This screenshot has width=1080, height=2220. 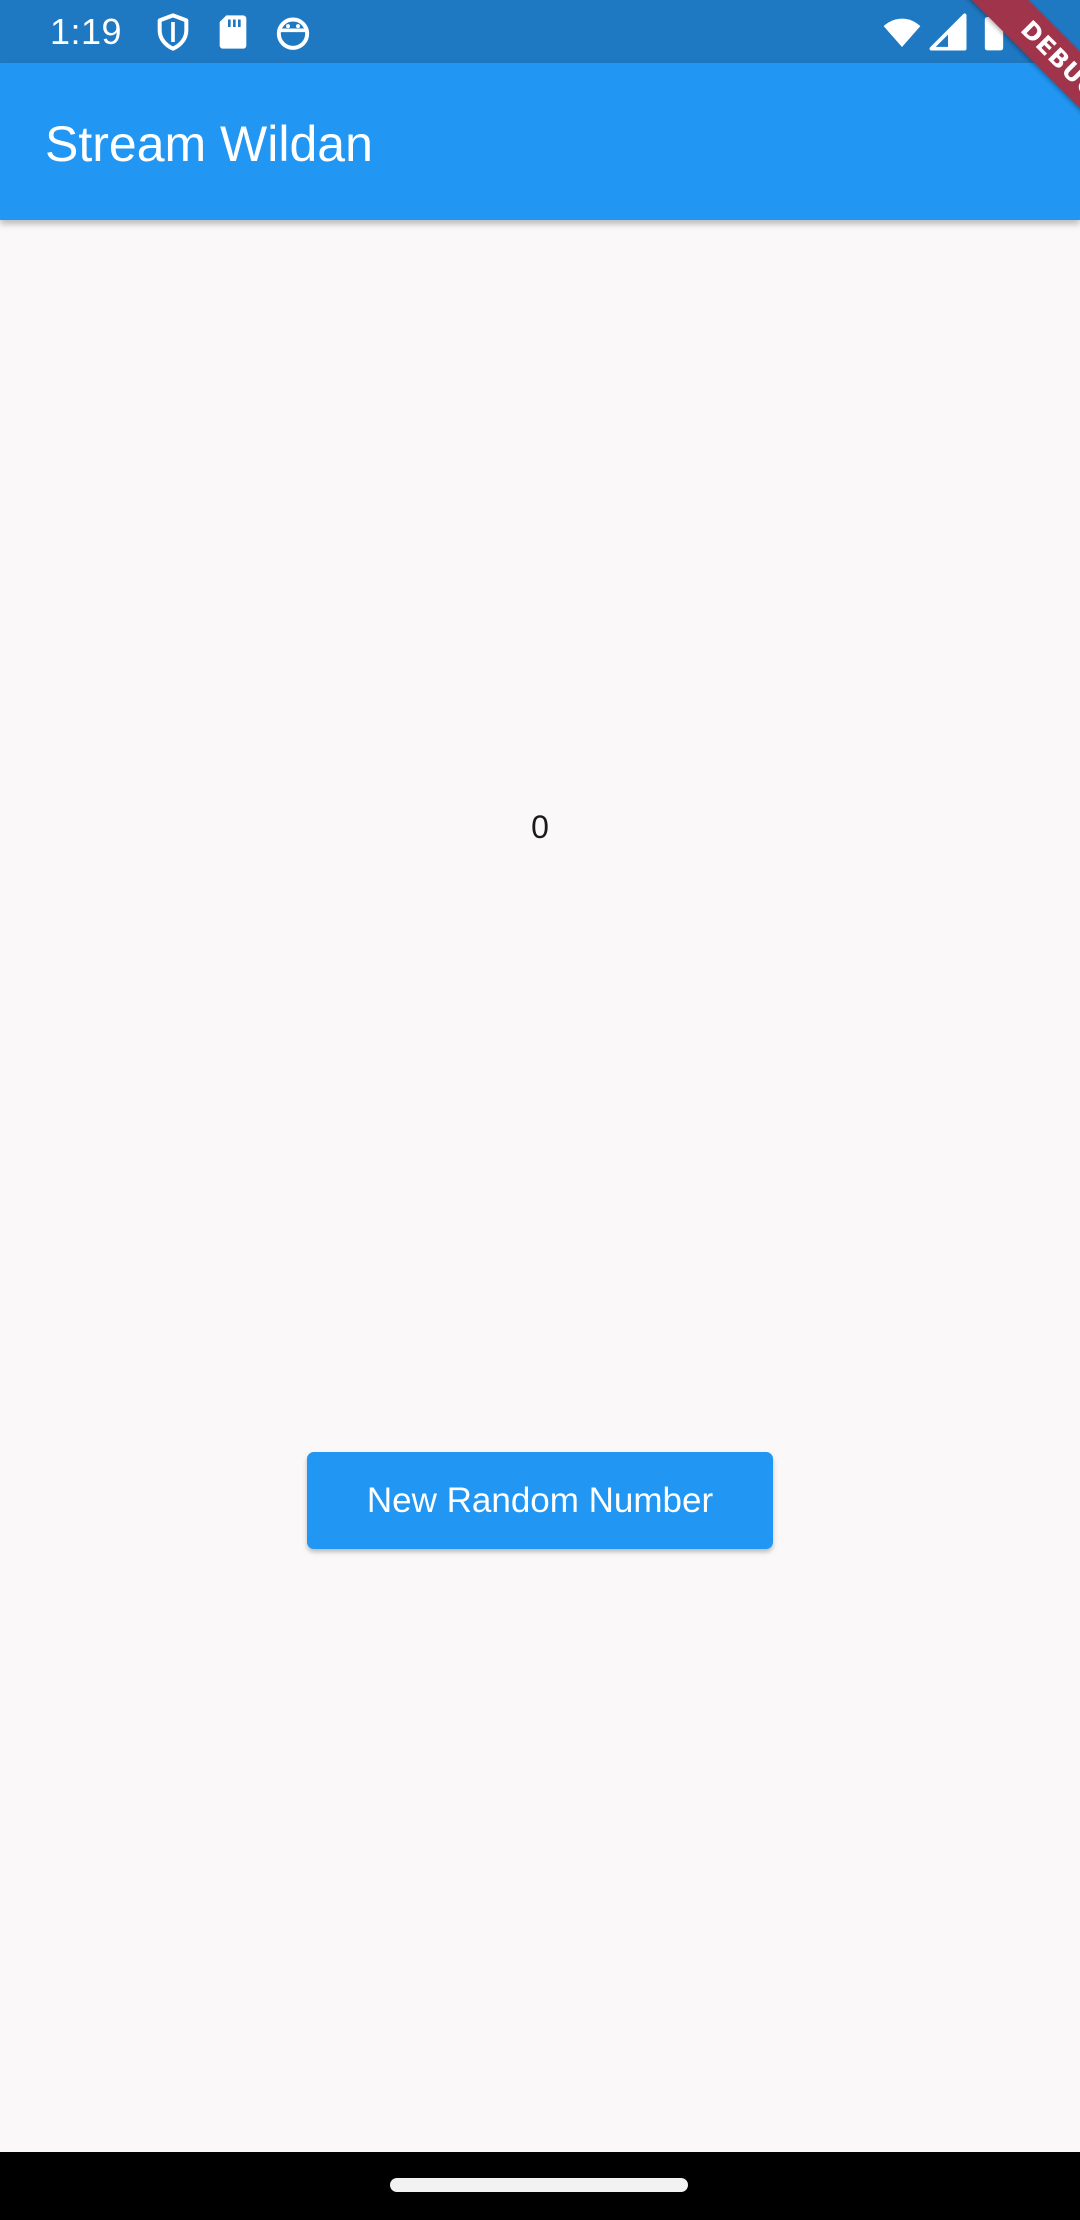 What do you see at coordinates (293, 33) in the screenshot?
I see `android-icon` at bounding box center [293, 33].